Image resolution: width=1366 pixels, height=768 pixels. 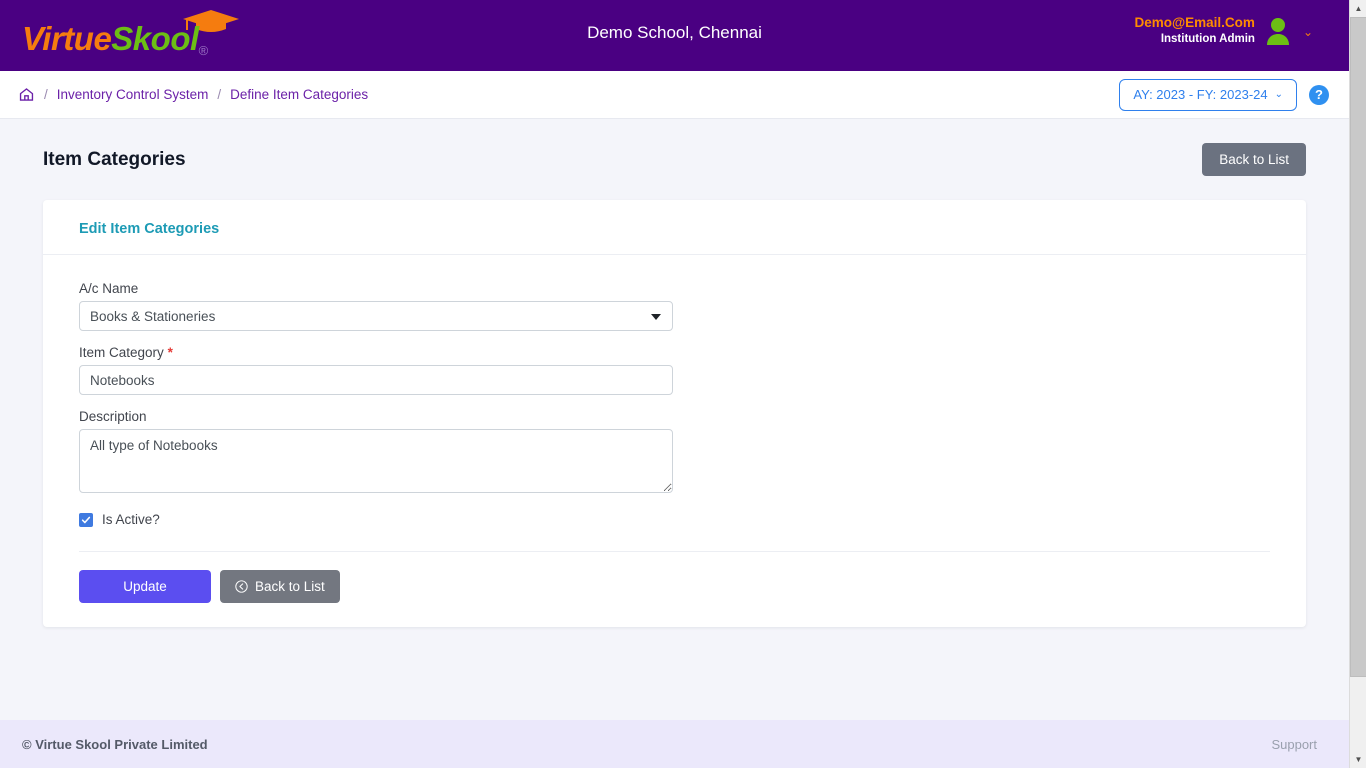 What do you see at coordinates (674, 352) in the screenshot?
I see `item-category-label: Item Category *` at bounding box center [674, 352].